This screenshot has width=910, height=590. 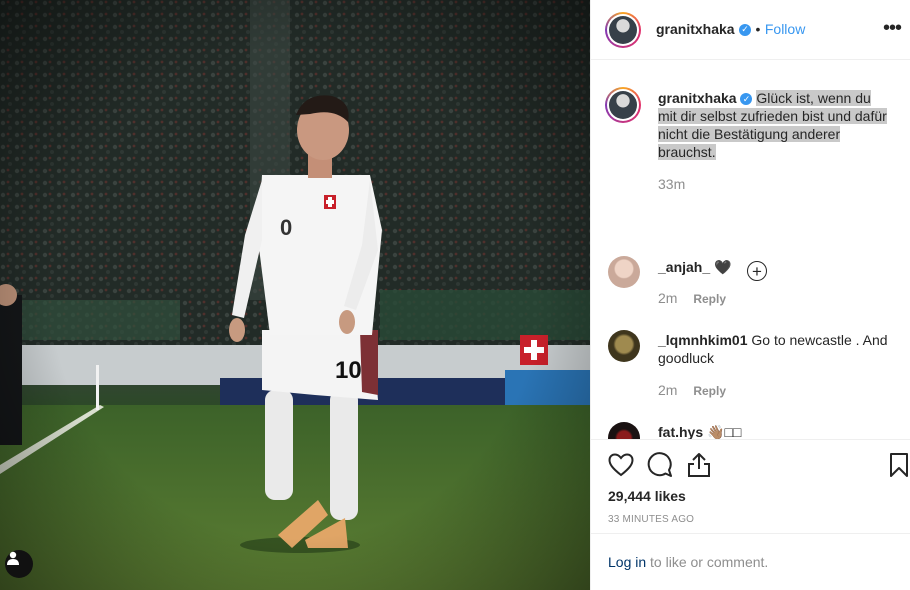 I want to click on caption-avatar, so click(x=623, y=105).